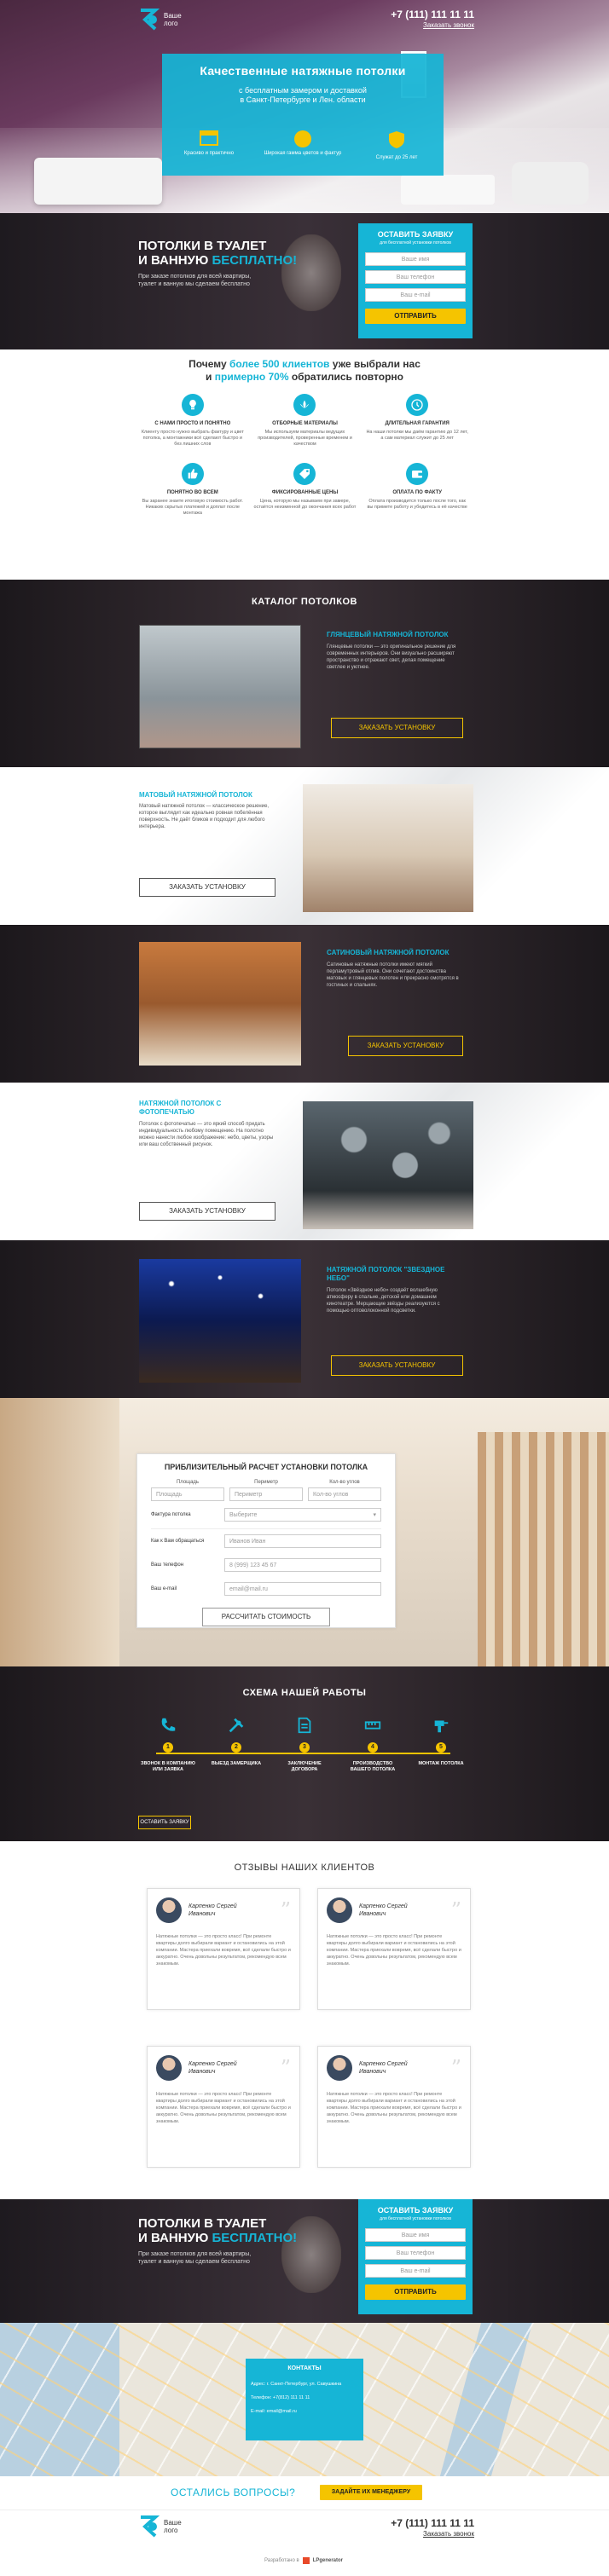  I want to click on phone-input: 8 (999) 123 45 67, so click(302, 1565).